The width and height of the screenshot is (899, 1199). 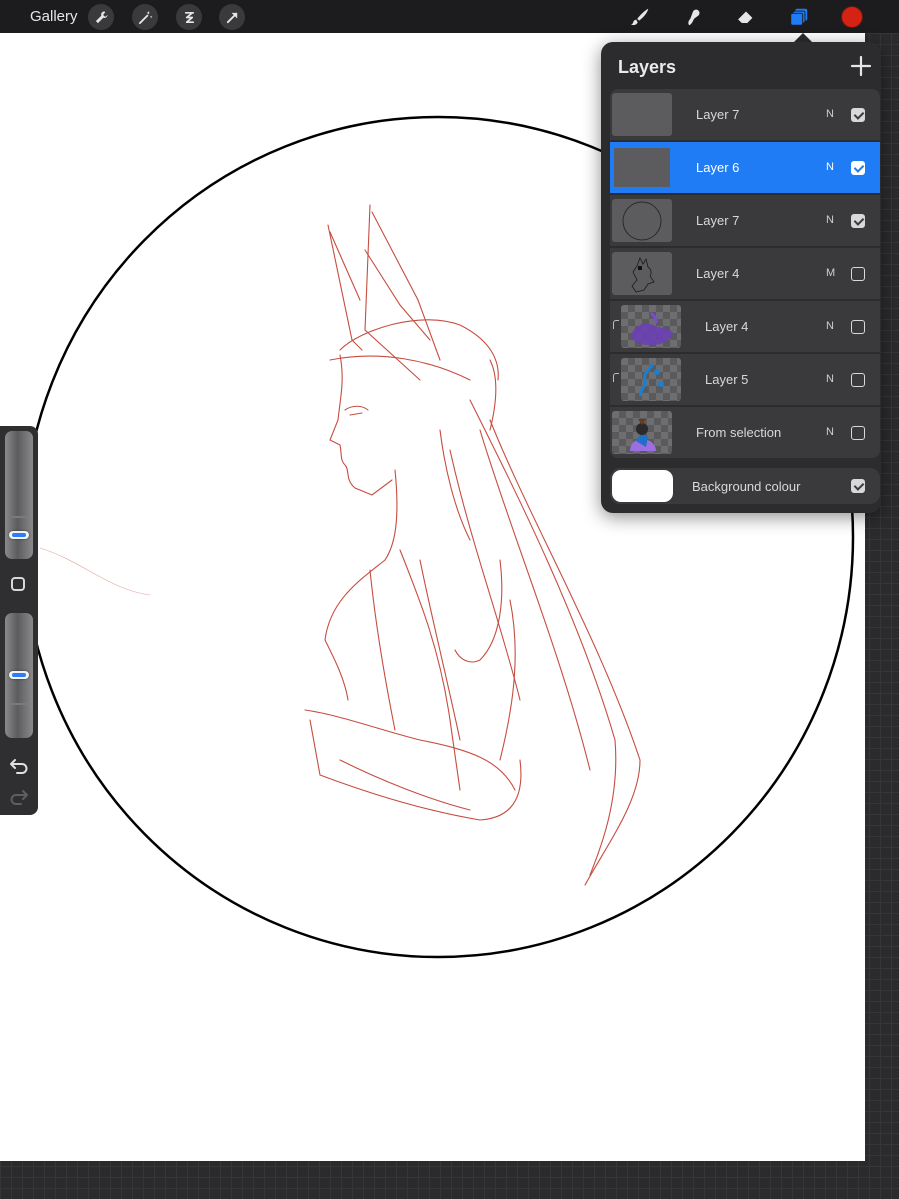 I want to click on brush-size-slider, so click(x=19, y=495).